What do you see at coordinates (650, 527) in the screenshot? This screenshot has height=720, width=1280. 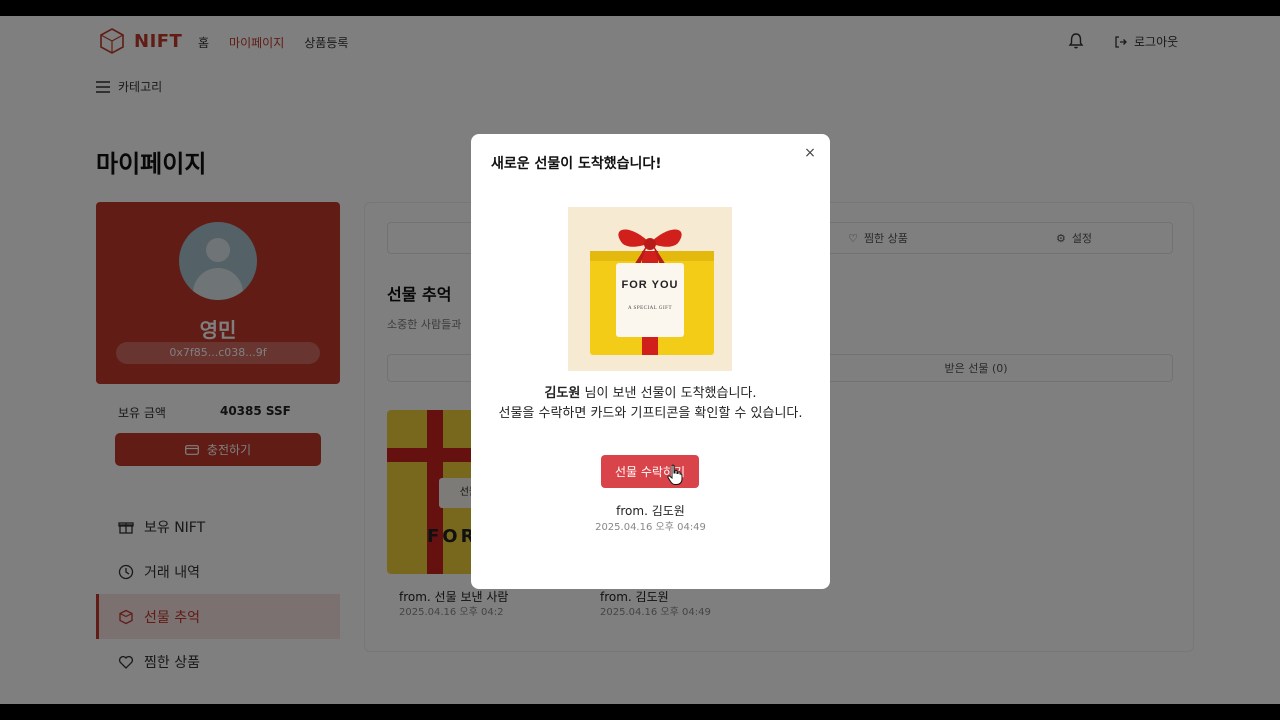 I see `modal-date: 2025.04.16 오후 04:49` at bounding box center [650, 527].